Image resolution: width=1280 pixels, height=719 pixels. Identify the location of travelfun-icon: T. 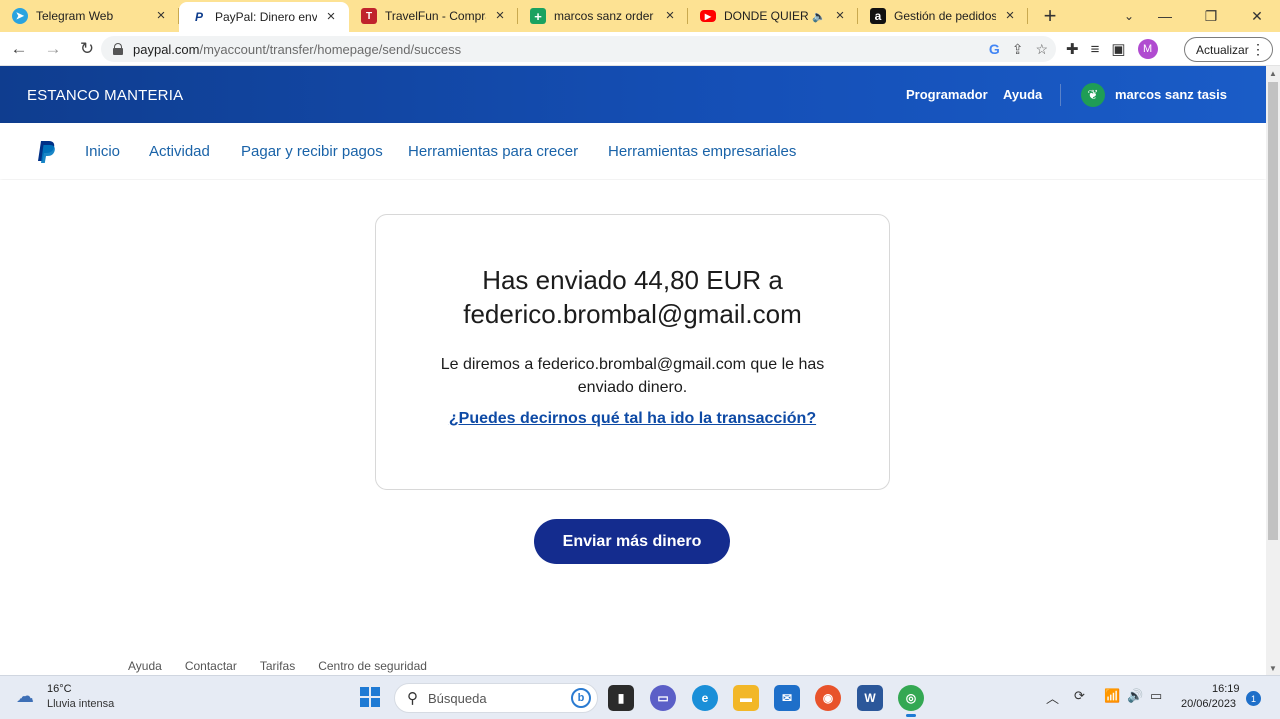
(369, 16).